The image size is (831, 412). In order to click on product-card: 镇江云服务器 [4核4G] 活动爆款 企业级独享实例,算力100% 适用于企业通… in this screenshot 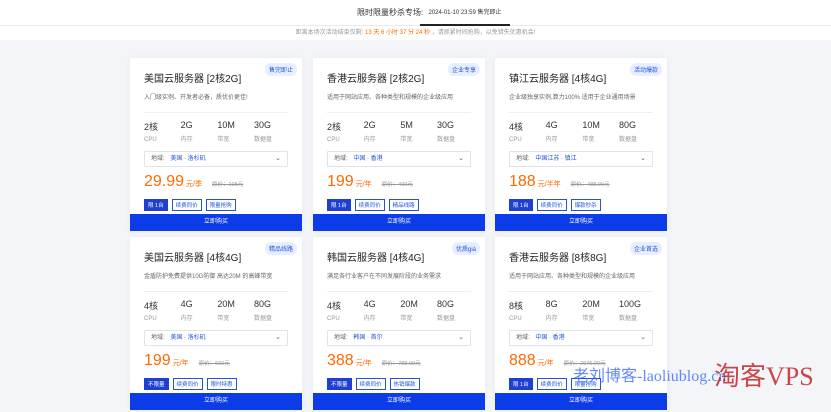, I will do `click(581, 144)`.